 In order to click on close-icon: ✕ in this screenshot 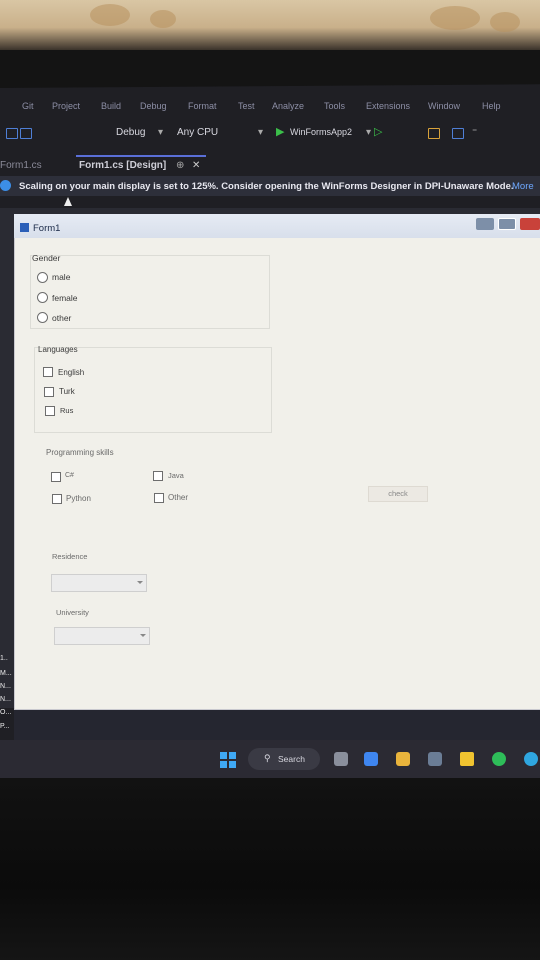, I will do `click(196, 165)`.